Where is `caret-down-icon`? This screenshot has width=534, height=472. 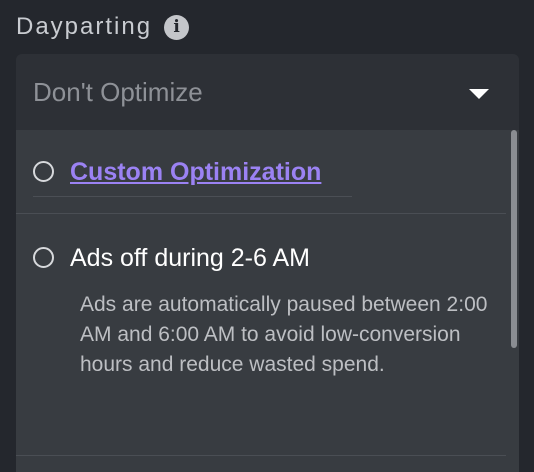
caret-down-icon is located at coordinates (479, 94).